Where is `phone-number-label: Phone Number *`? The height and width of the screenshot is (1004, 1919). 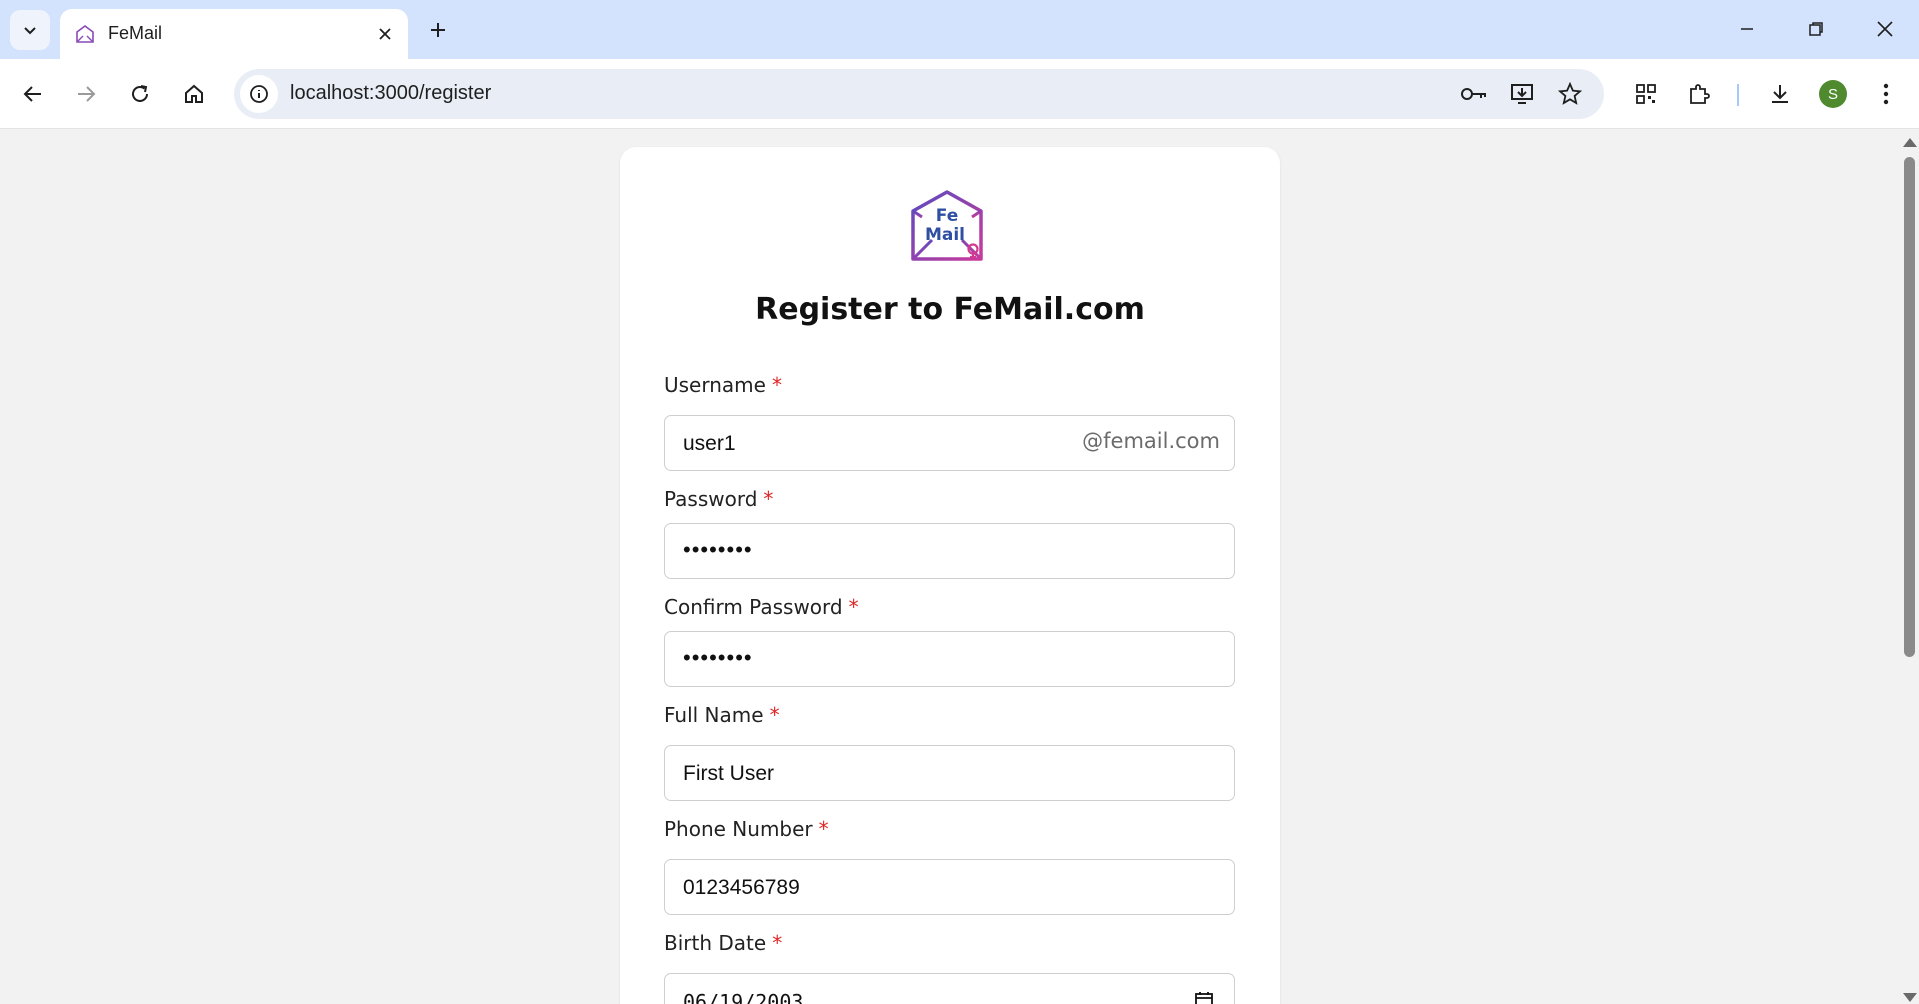 phone-number-label: Phone Number * is located at coordinates (746, 829).